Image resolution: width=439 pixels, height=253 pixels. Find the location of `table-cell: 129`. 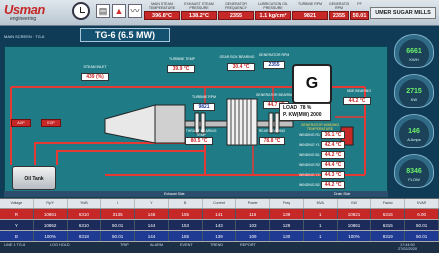

table-cell: 129 is located at coordinates (287, 225).